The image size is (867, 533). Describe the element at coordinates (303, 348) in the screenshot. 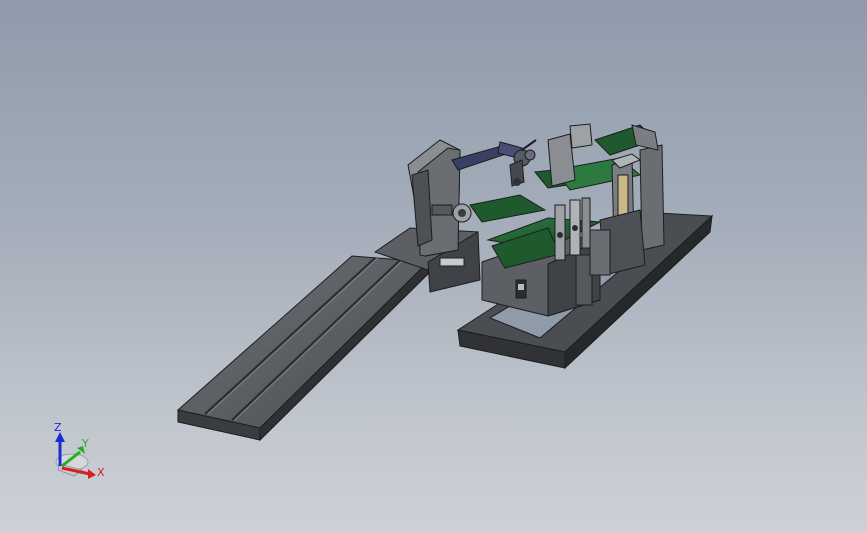

I see `t-slot-rail-bed` at that location.